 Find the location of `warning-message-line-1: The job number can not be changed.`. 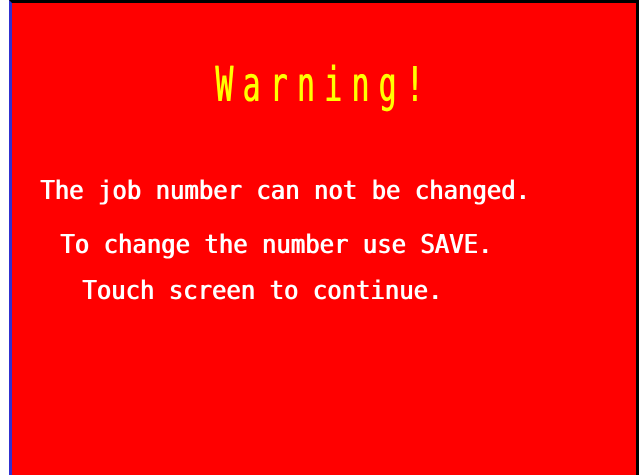

warning-message-line-1: The job number can not be changed. is located at coordinates (285, 191).